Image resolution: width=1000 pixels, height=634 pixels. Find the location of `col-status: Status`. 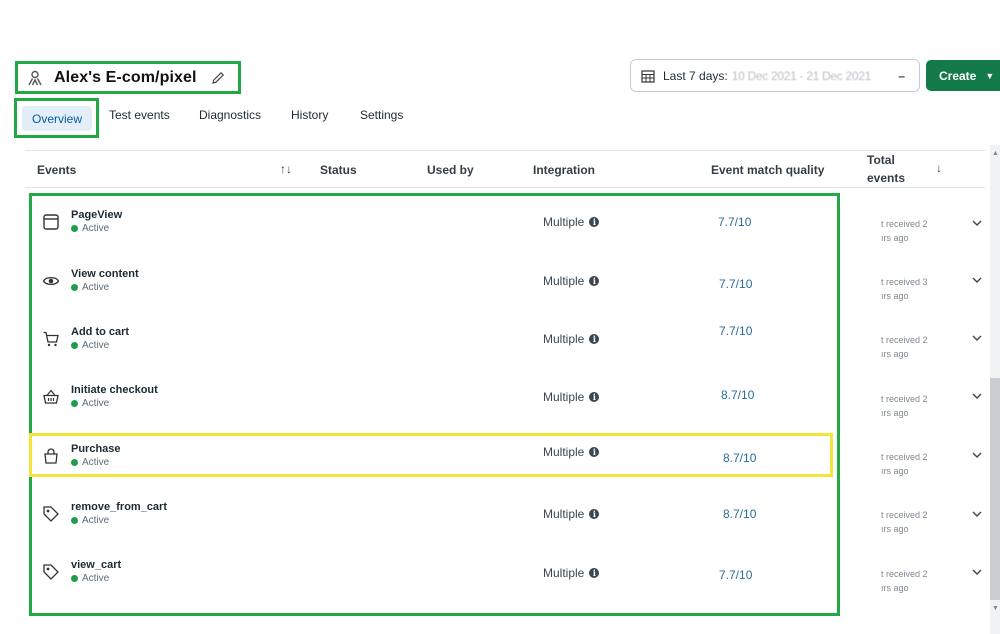

col-status: Status is located at coordinates (338, 170).